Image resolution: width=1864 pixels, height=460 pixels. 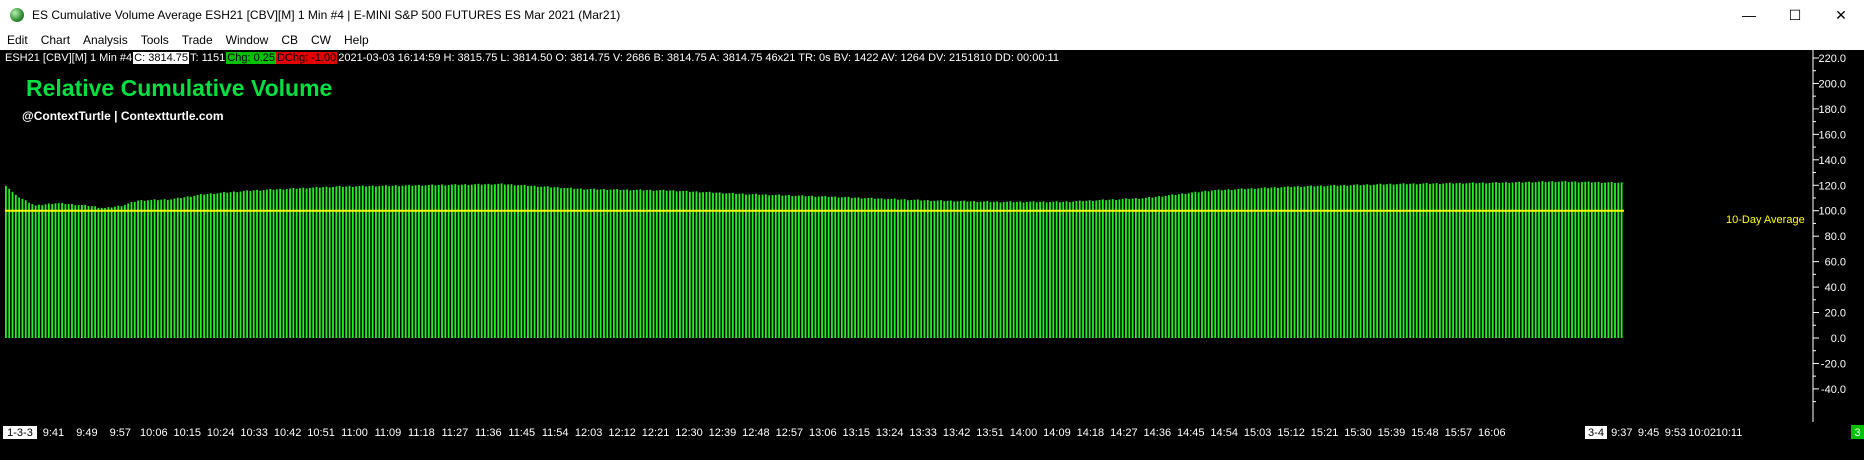 What do you see at coordinates (1795, 15) in the screenshot?
I see `maximize-button: ☐` at bounding box center [1795, 15].